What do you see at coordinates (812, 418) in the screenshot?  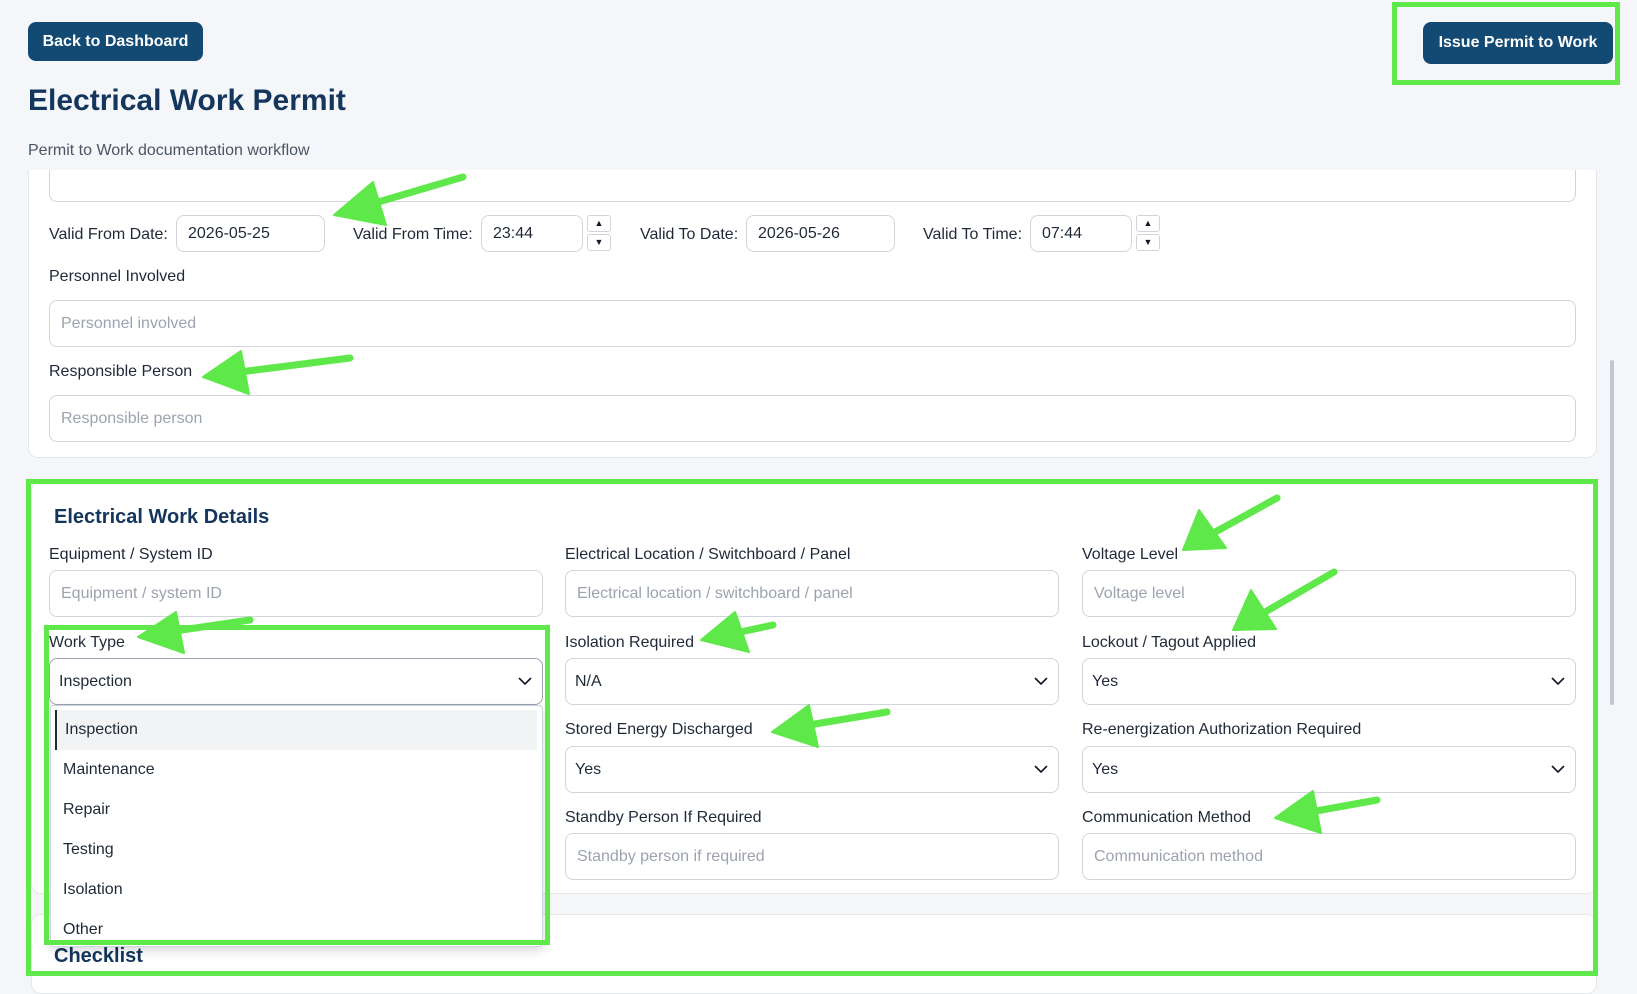 I see `responsible-input: Responsible person` at bounding box center [812, 418].